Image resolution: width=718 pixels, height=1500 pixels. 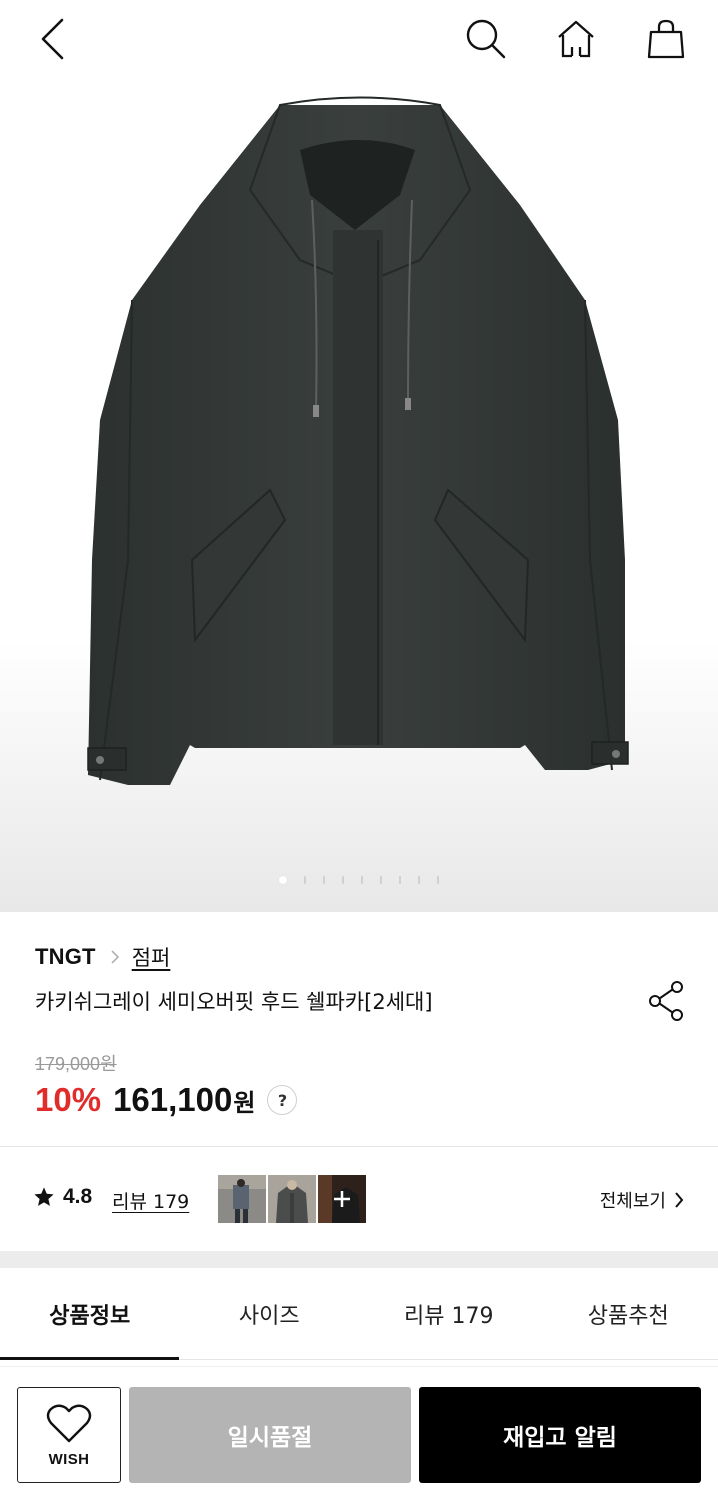 What do you see at coordinates (342, 1199) in the screenshot?
I see `review-photo-thumb-more` at bounding box center [342, 1199].